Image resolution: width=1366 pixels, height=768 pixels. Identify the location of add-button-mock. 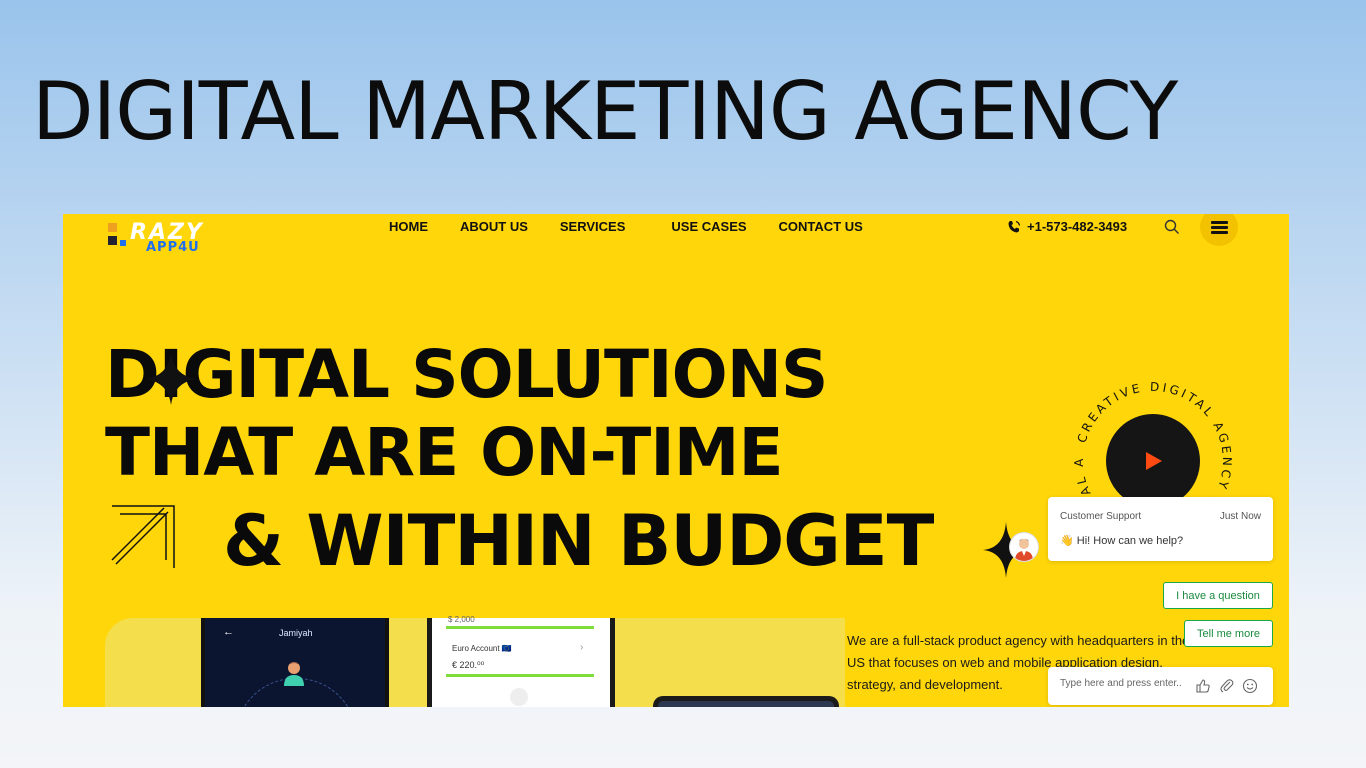
(519, 697).